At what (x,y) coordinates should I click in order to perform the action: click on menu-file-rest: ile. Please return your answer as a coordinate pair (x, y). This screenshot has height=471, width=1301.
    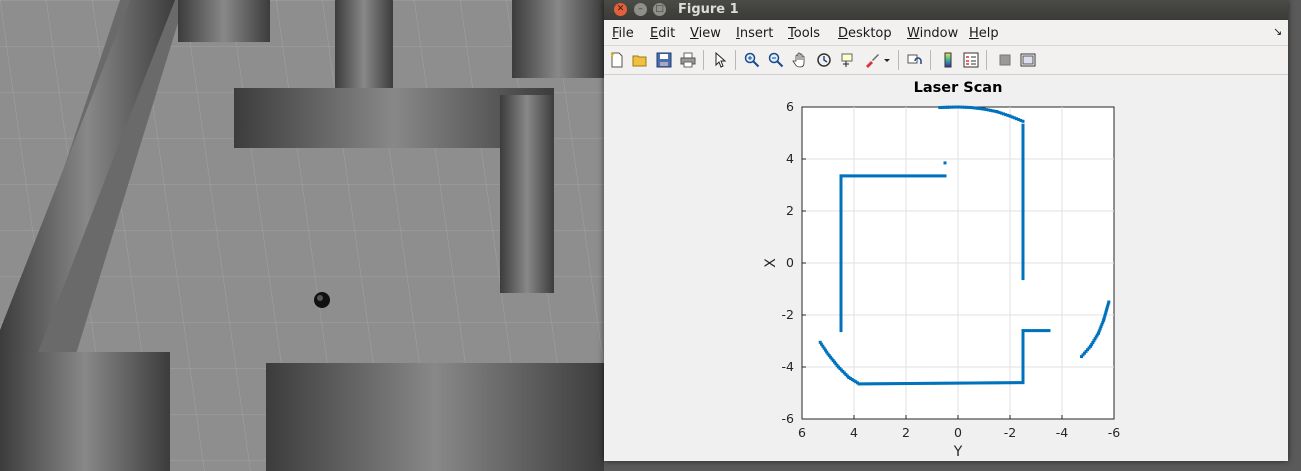
    Looking at the image, I should click on (626, 33).